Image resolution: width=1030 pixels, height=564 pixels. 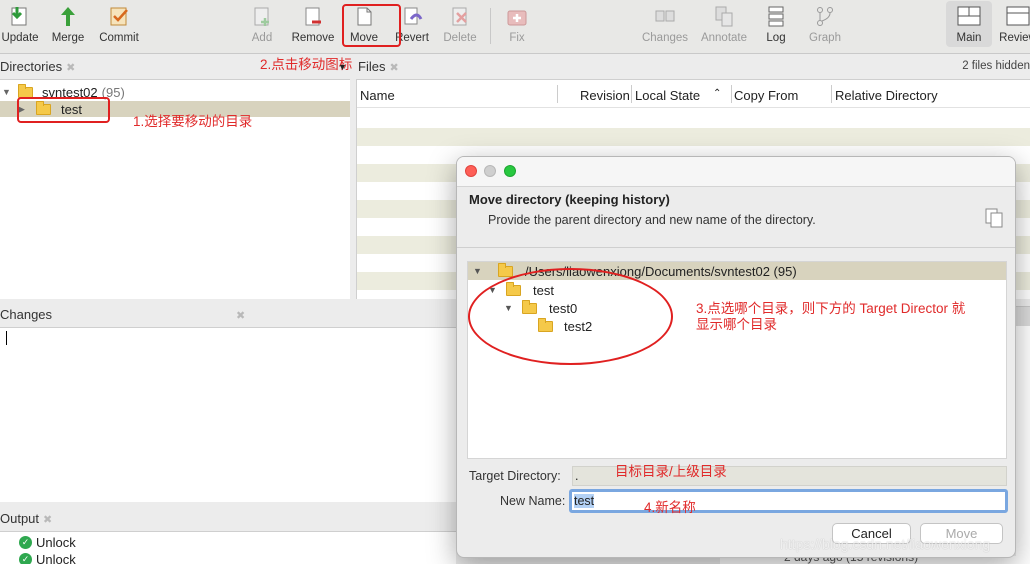 What do you see at coordinates (717, 93) in the screenshot?
I see `sort-ascending-icon: ⌃` at bounding box center [717, 93].